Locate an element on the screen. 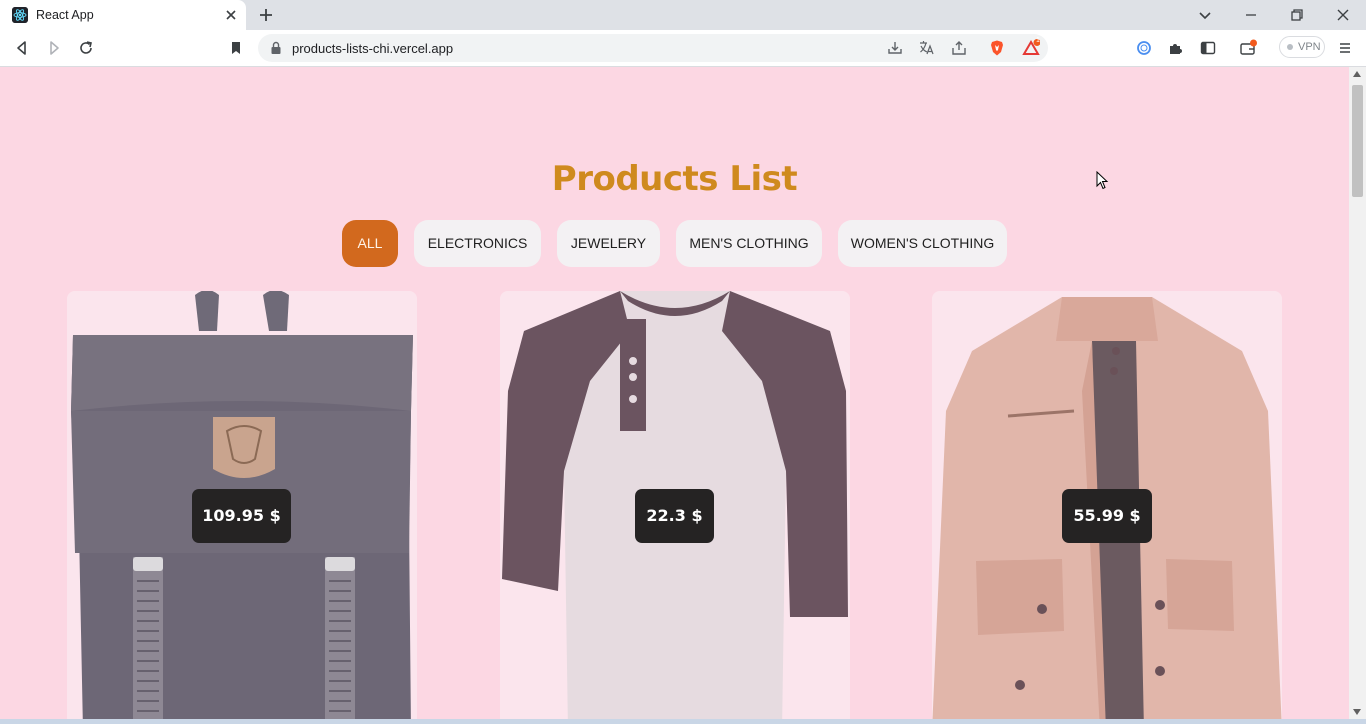 The height and width of the screenshot is (724, 1366). tab-strip: React App is located at coordinates (683, 15).